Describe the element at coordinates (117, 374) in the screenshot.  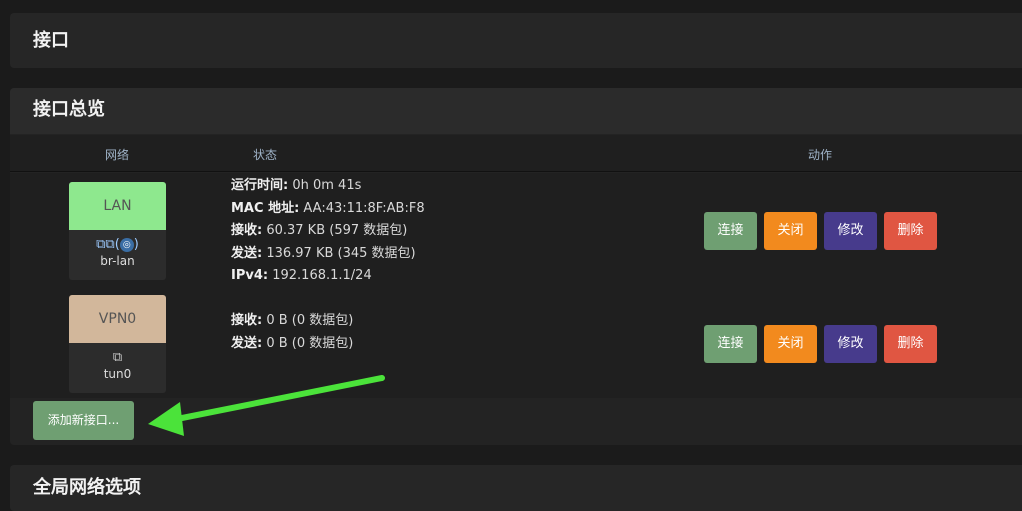
I see `device-name-vpn0: tun0` at that location.